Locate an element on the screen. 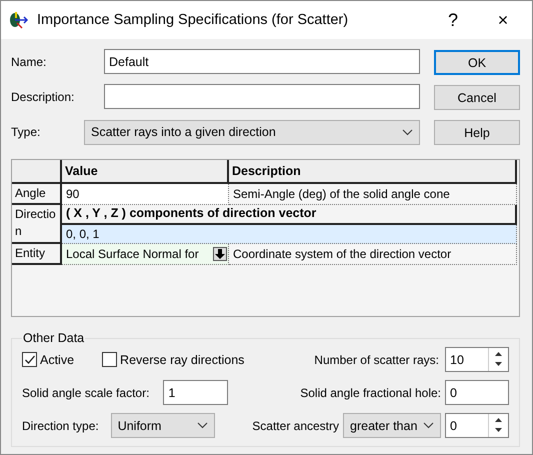 This screenshot has height=455, width=533. column-header: Value is located at coordinates (145, 172).